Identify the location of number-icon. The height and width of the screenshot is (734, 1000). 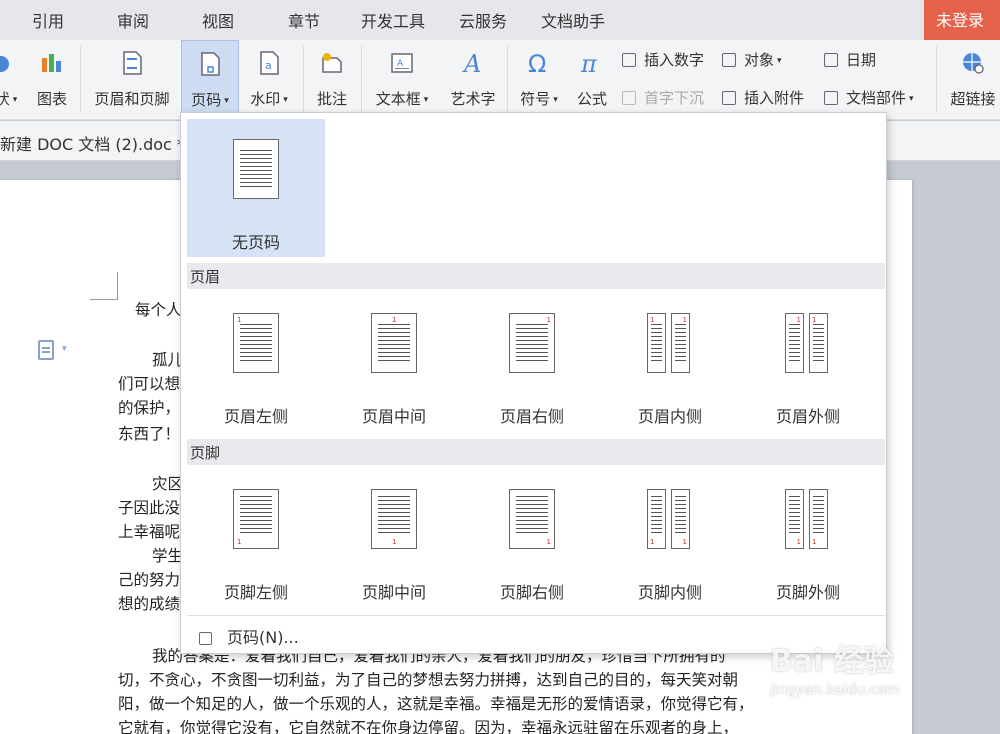
(629, 60).